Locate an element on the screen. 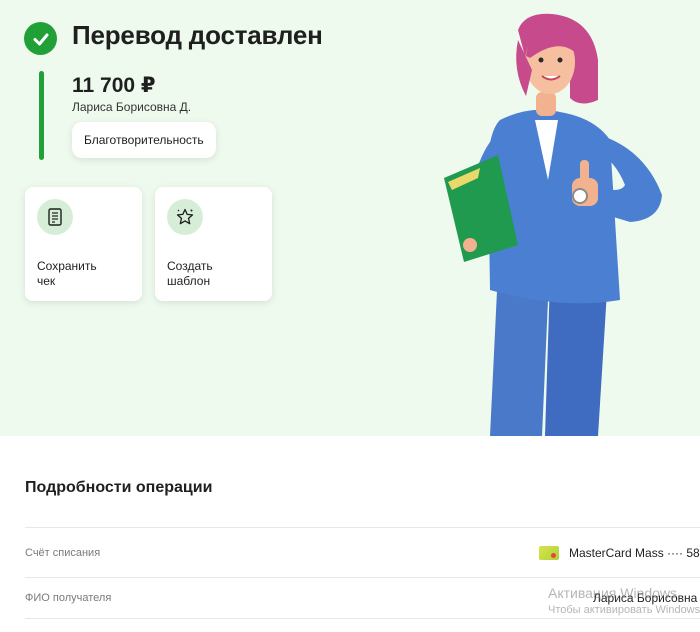  windows-activation-subtext: Чтобы активировать Windows is located at coordinates (624, 610).